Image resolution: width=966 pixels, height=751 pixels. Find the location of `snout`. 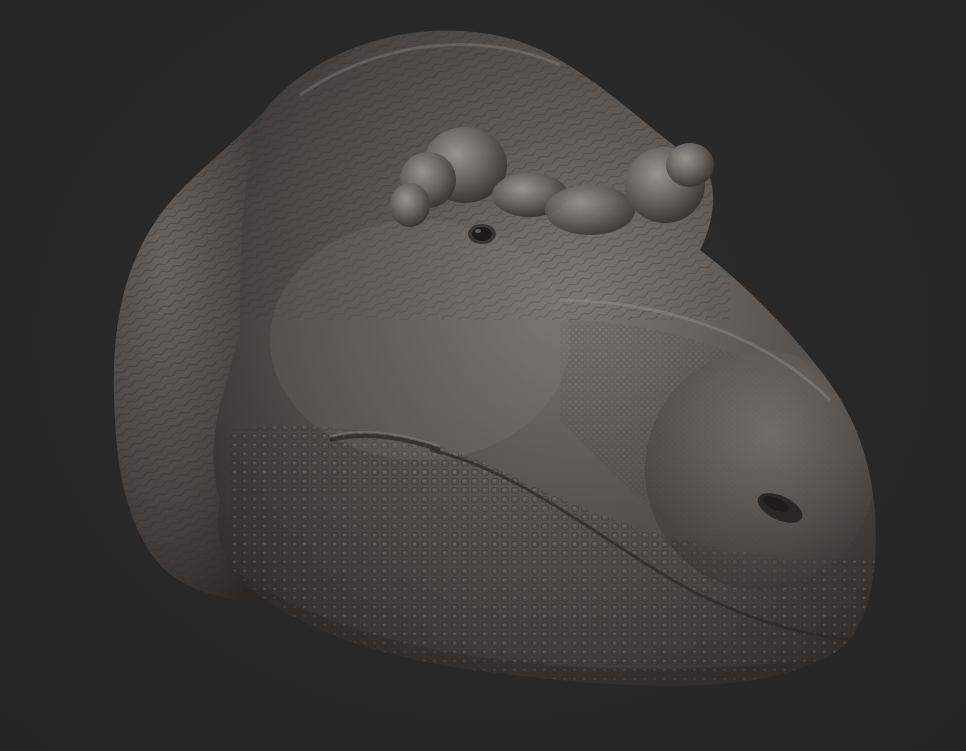

snout is located at coordinates (760, 470).